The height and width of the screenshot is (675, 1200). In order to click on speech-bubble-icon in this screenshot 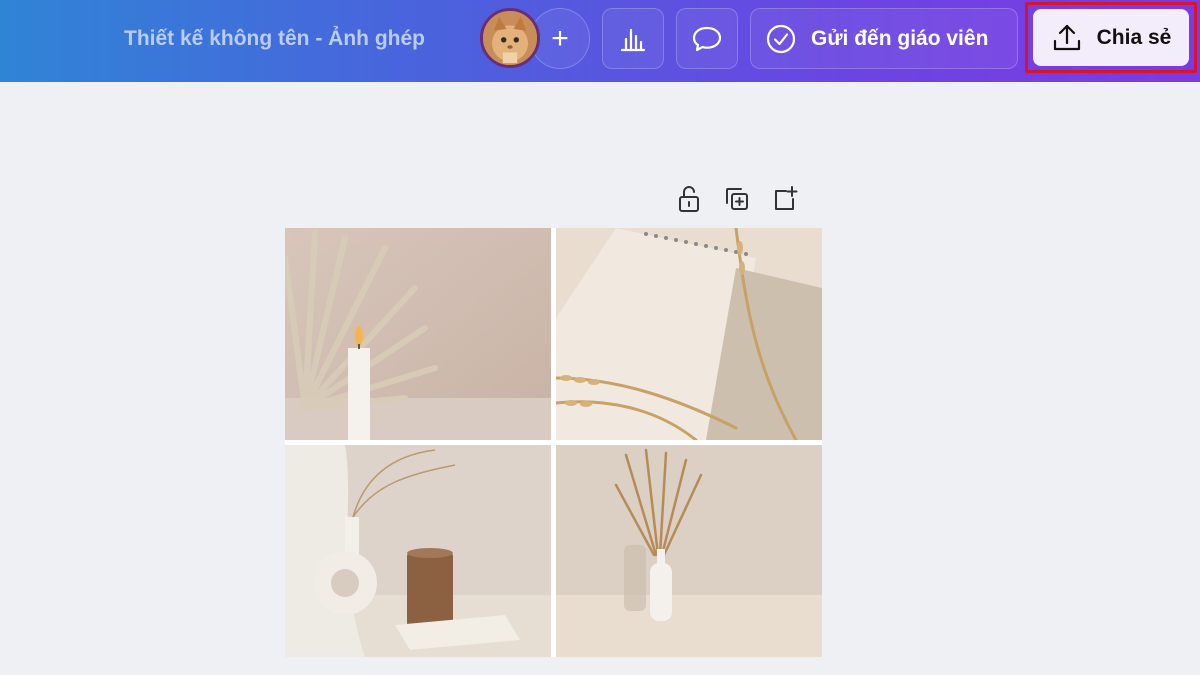, I will do `click(707, 39)`.